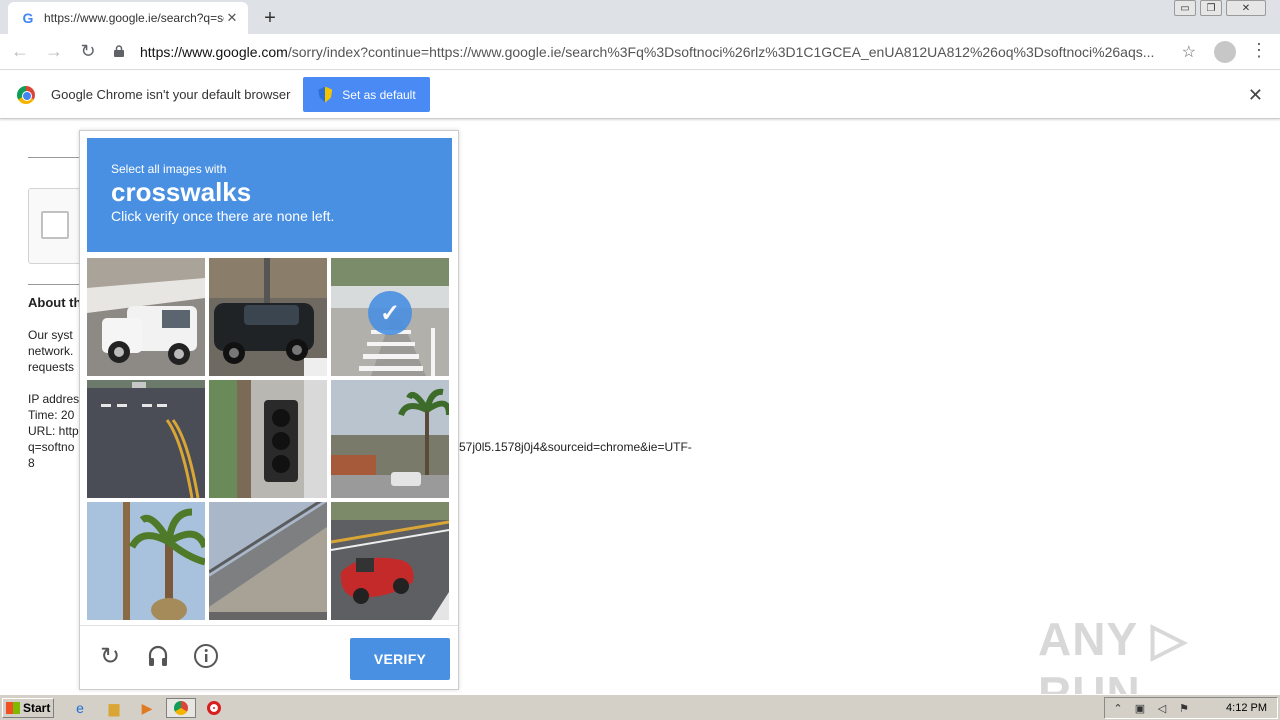 Image resolution: width=1280 pixels, height=720 pixels. I want to click on tile-crosswalk-road: ✓, so click(390, 317).